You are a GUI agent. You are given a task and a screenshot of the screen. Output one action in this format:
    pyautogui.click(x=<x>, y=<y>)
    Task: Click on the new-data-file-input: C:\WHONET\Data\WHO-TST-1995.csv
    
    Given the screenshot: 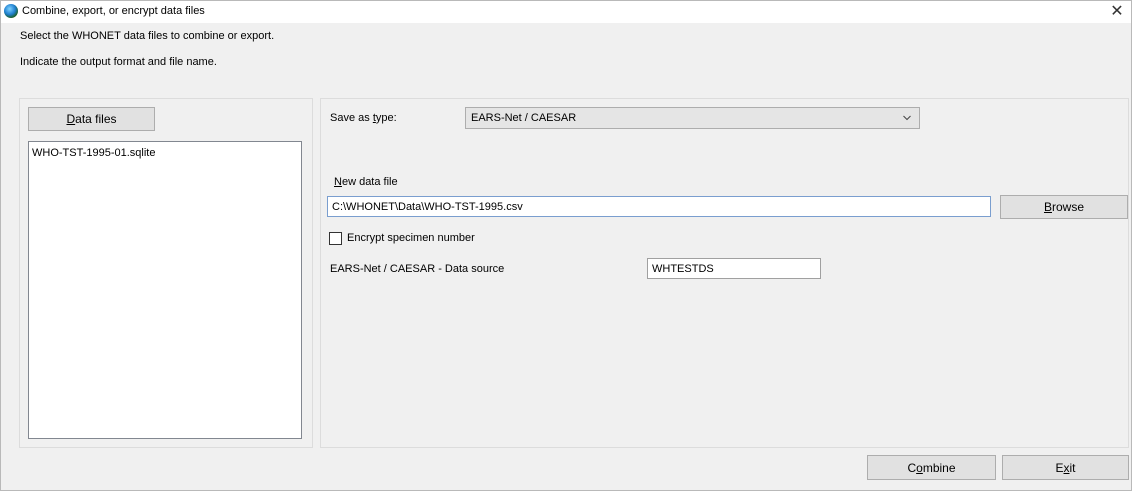 What is the action you would take?
    pyautogui.click(x=659, y=206)
    